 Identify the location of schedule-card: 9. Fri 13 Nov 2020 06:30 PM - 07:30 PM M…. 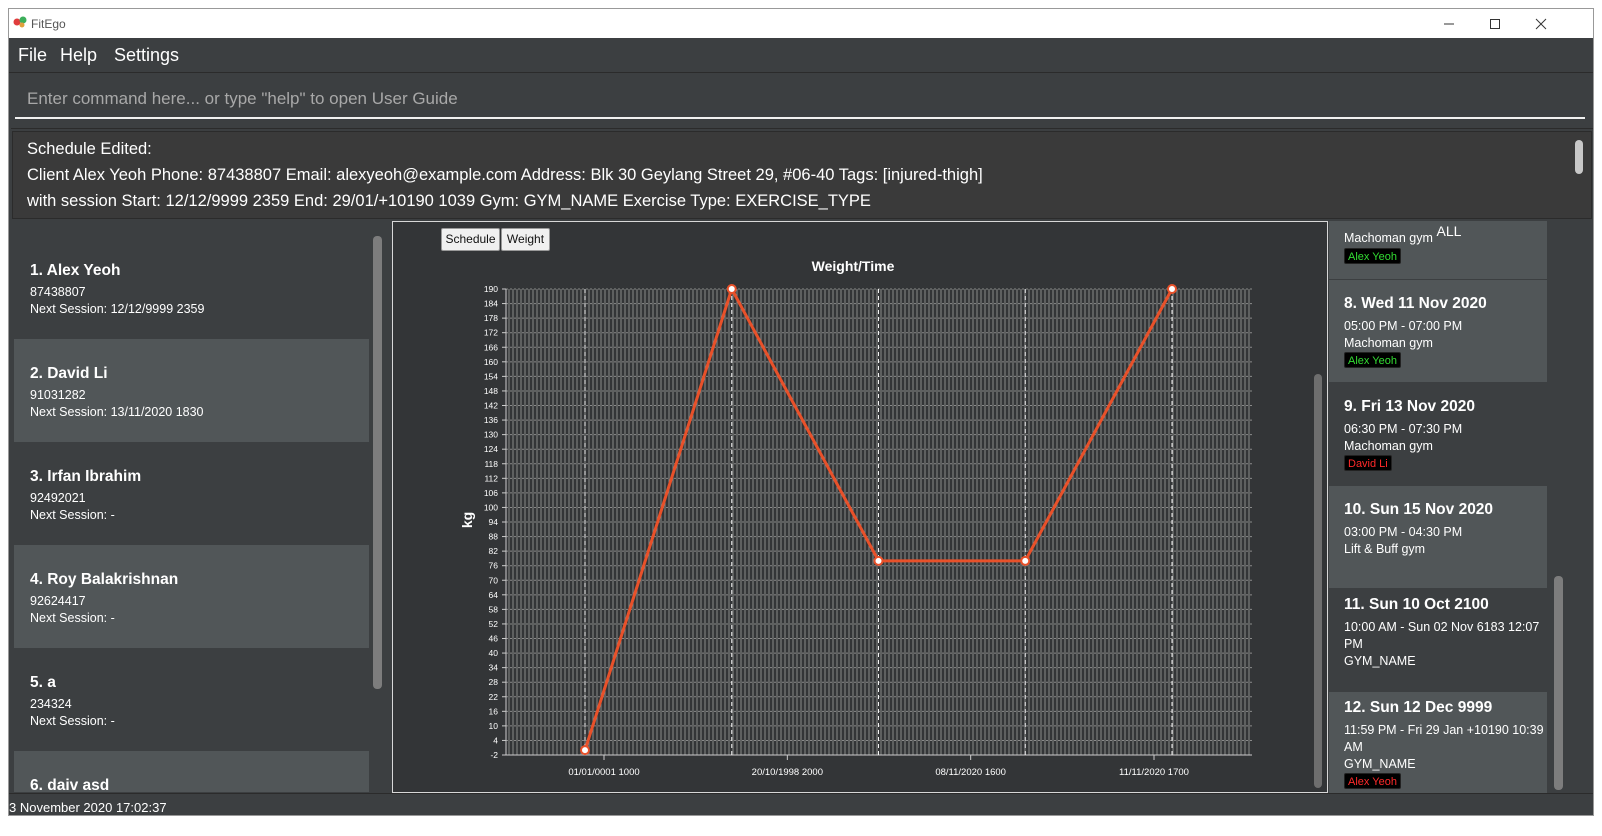
(1438, 434).